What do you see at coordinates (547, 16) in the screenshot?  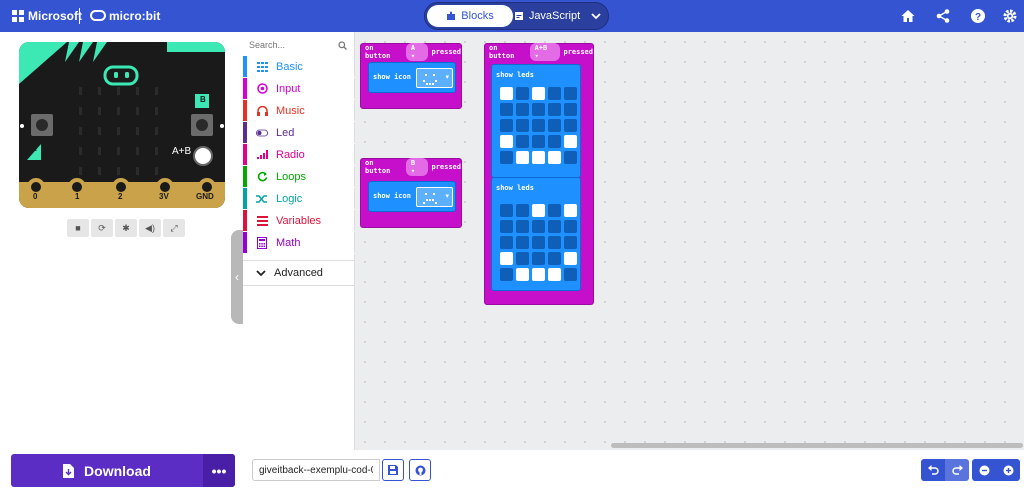 I see `tab-javascript: JavaScript` at bounding box center [547, 16].